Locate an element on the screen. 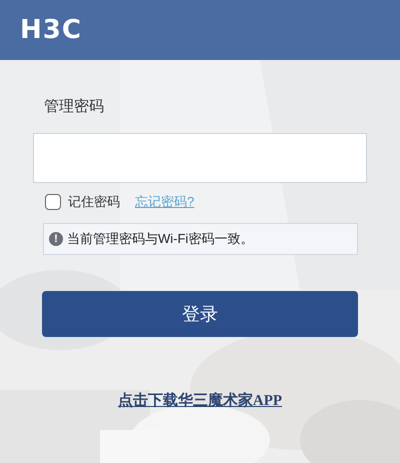 The height and width of the screenshot is (463, 400). info-icon: ! is located at coordinates (56, 239).